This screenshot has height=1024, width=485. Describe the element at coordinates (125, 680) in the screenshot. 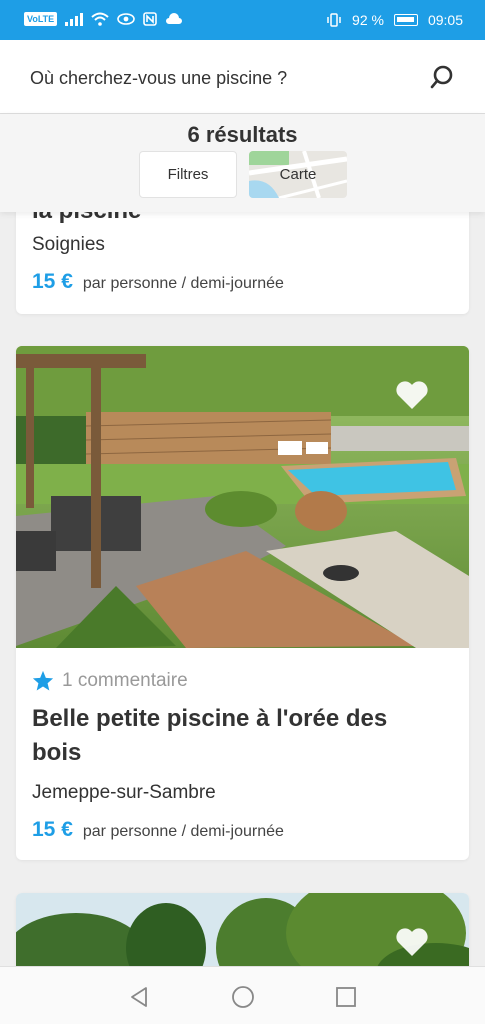

I see `reviews-count: 1 commentaire` at that location.